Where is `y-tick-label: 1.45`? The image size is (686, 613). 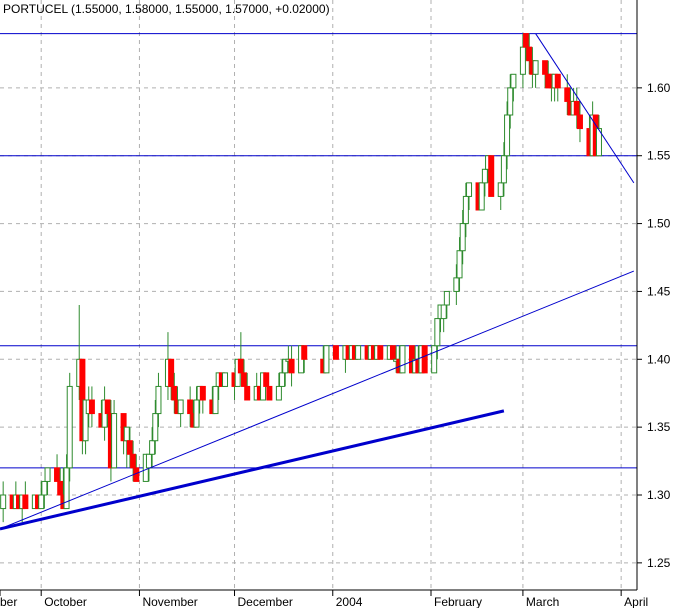 y-tick-label: 1.45 is located at coordinates (659, 291).